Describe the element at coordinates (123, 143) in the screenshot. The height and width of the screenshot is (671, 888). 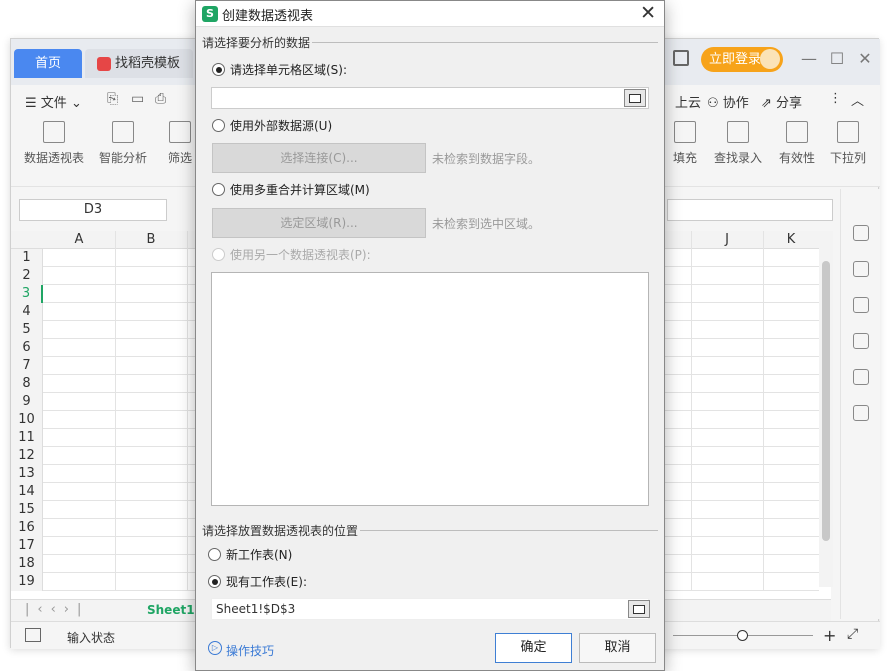
I see `smart-analysis-button: 智能分析` at that location.